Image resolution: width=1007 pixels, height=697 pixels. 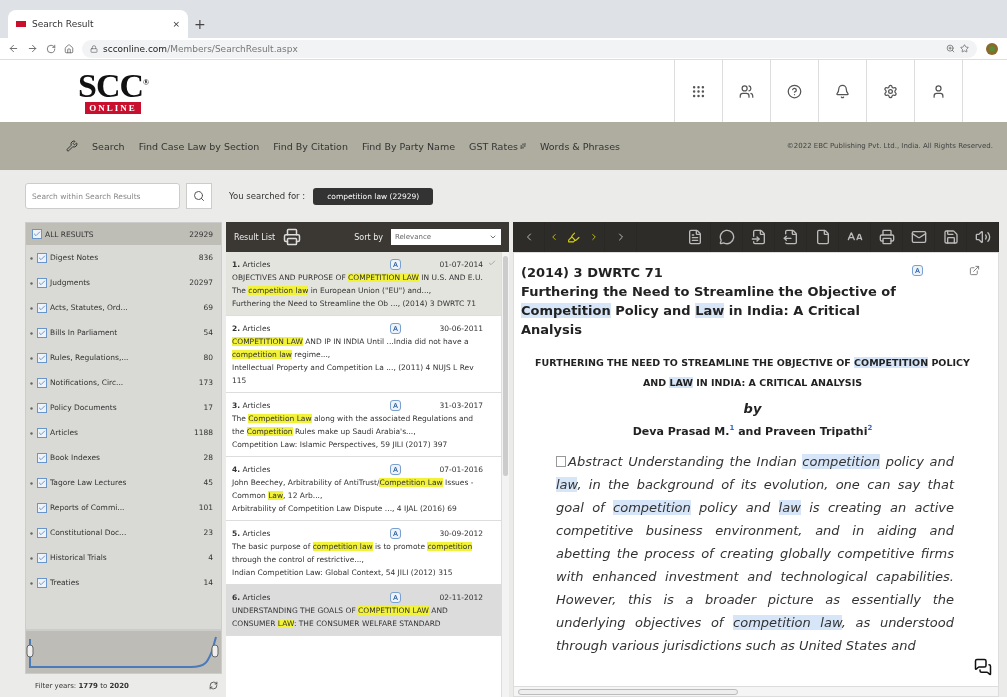 I want to click on search-icon, so click(x=199, y=196).